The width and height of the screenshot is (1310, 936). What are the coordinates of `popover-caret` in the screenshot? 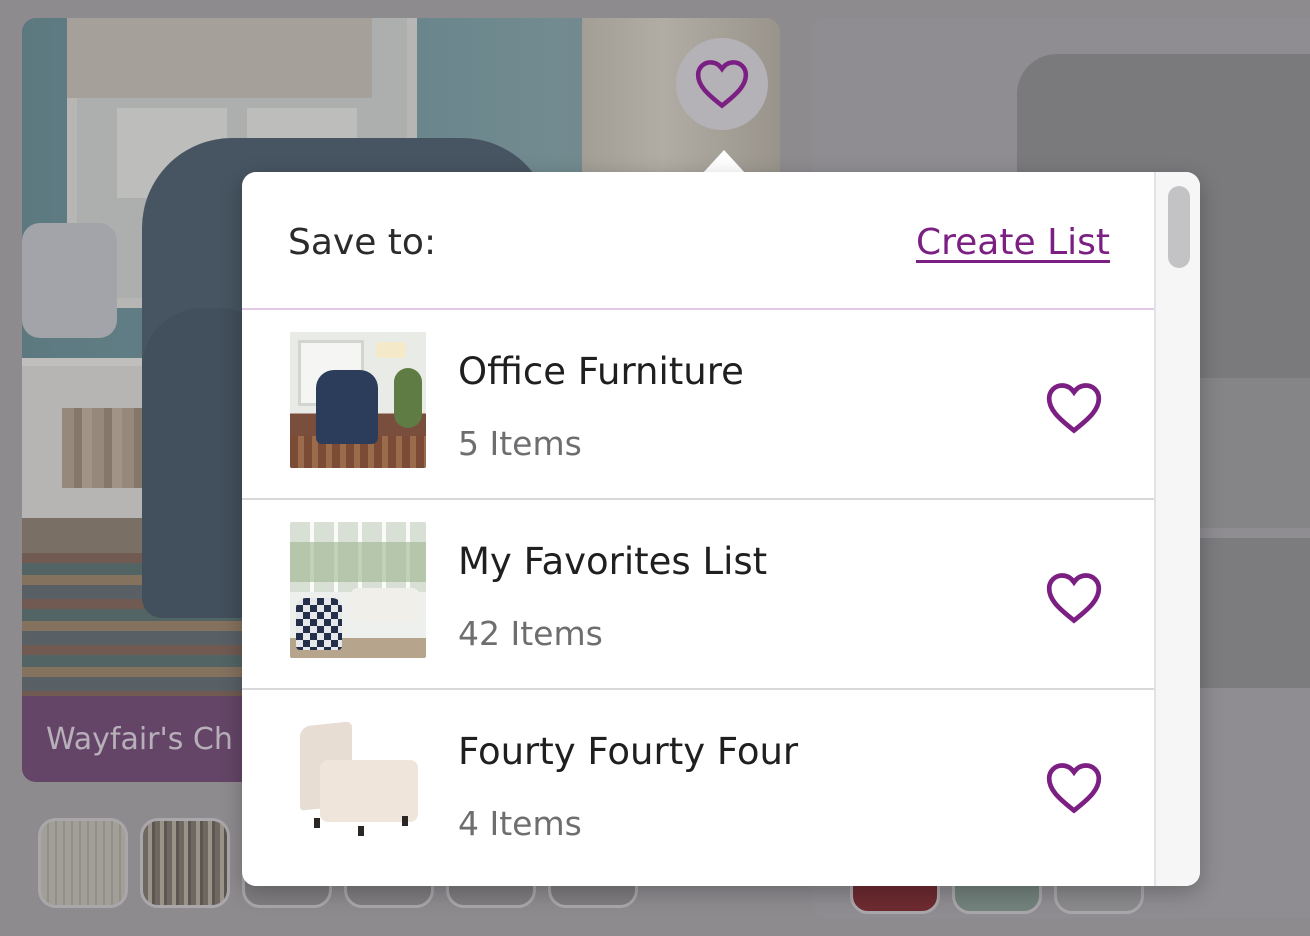 It's located at (724, 162).